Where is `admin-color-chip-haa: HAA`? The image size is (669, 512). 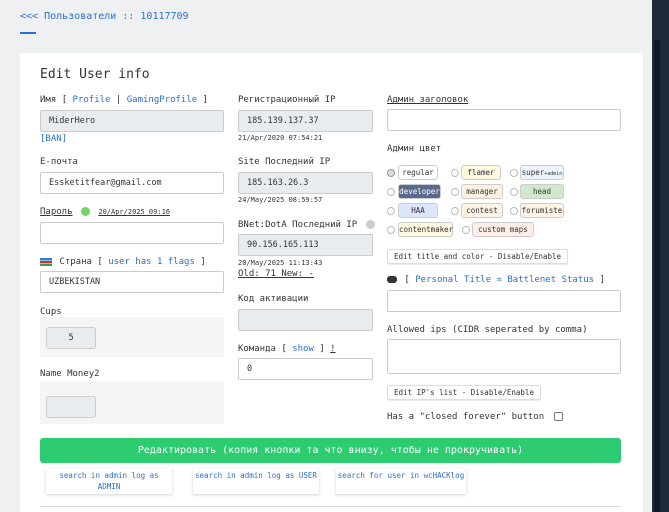
admin-color-chip-haa: HAA is located at coordinates (418, 210).